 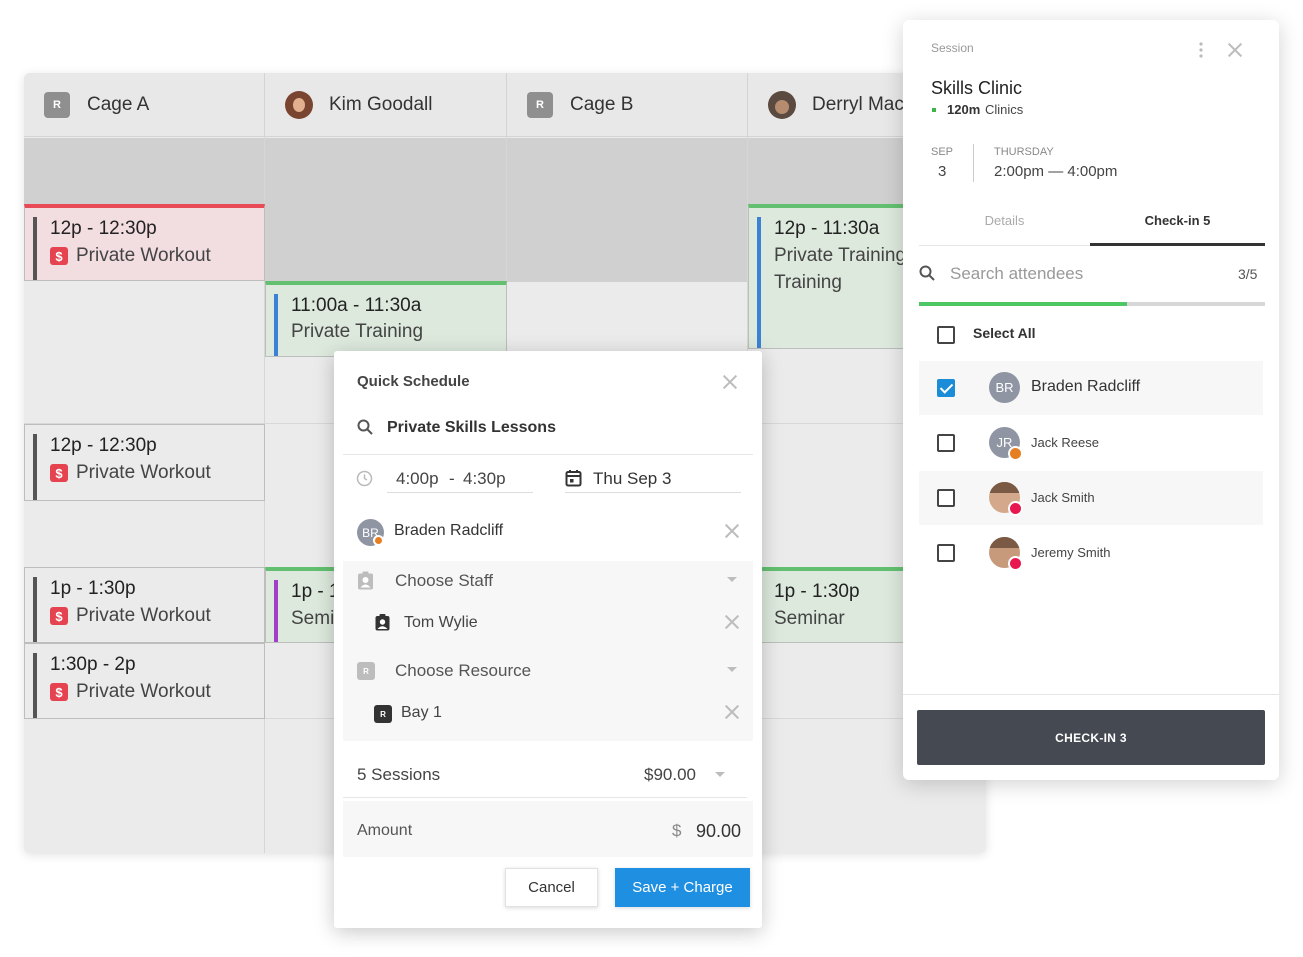 I want to click on checkin-progress-track, so click(x=1092, y=304).